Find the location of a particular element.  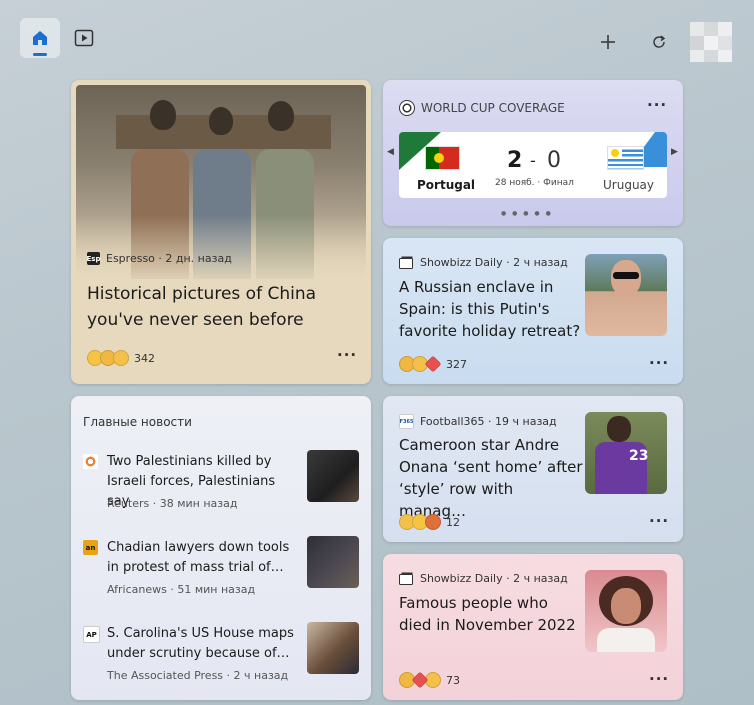

refresh-button is located at coordinates (659, 42).